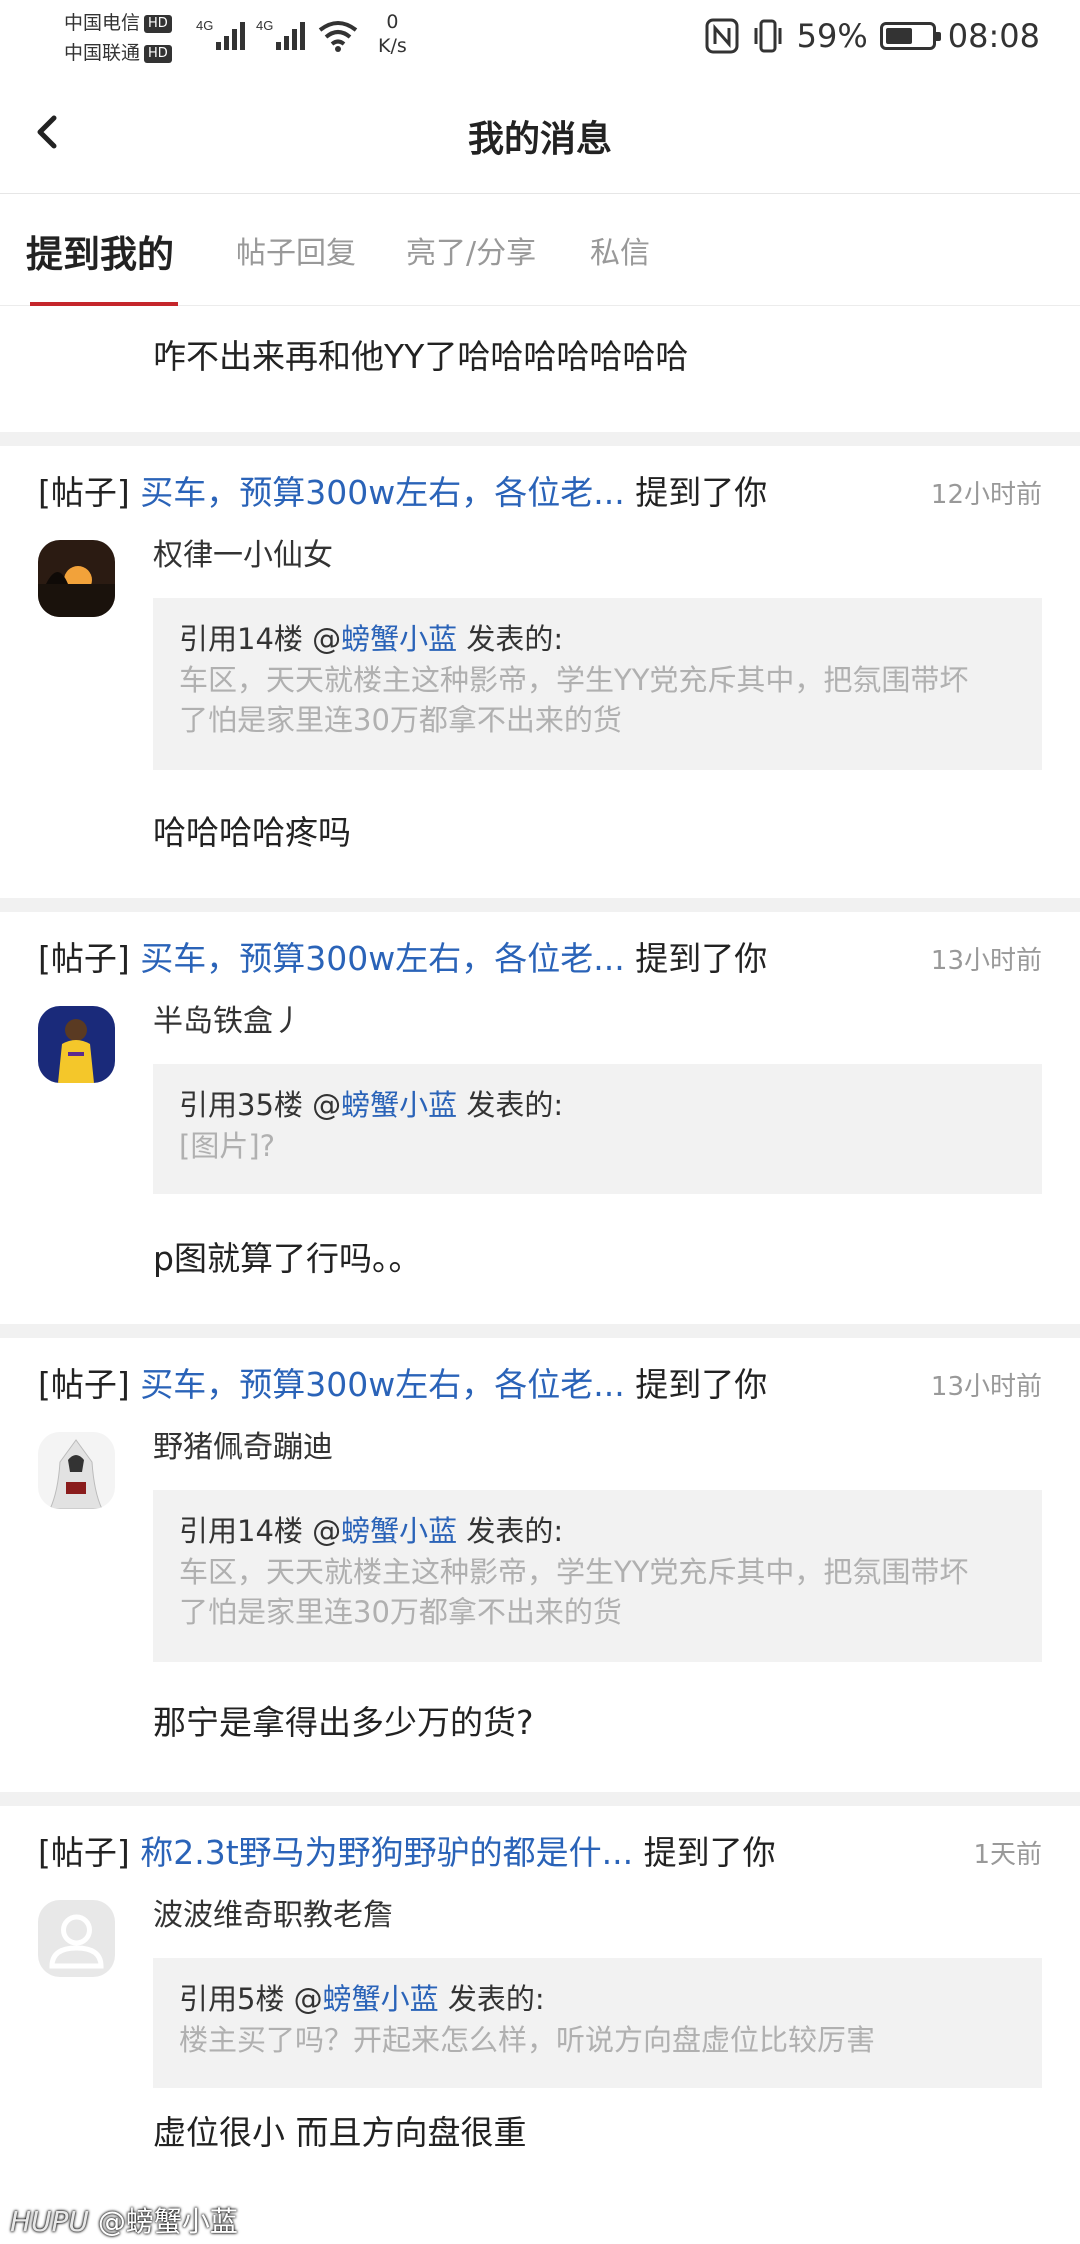  I want to click on timestamp: 12小时前, so click(986, 495).